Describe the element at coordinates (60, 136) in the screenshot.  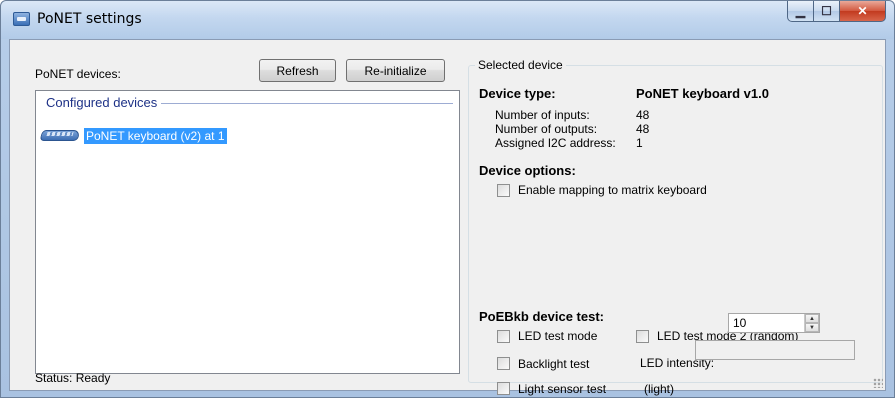
I see `keyboard-icon` at that location.